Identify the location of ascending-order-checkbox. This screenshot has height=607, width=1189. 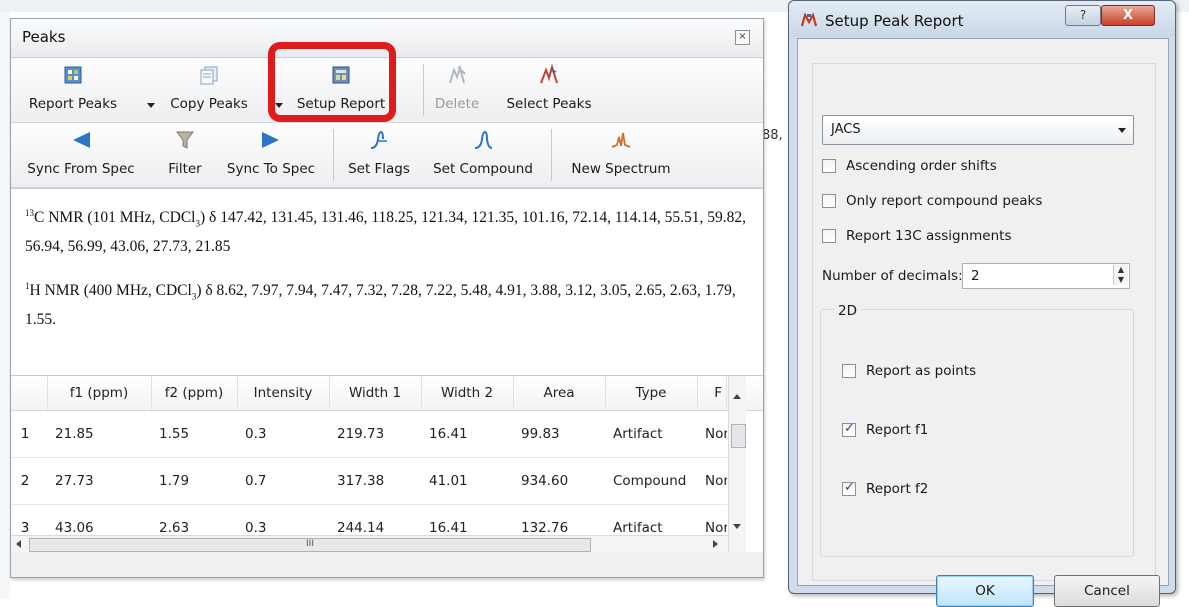
(829, 166).